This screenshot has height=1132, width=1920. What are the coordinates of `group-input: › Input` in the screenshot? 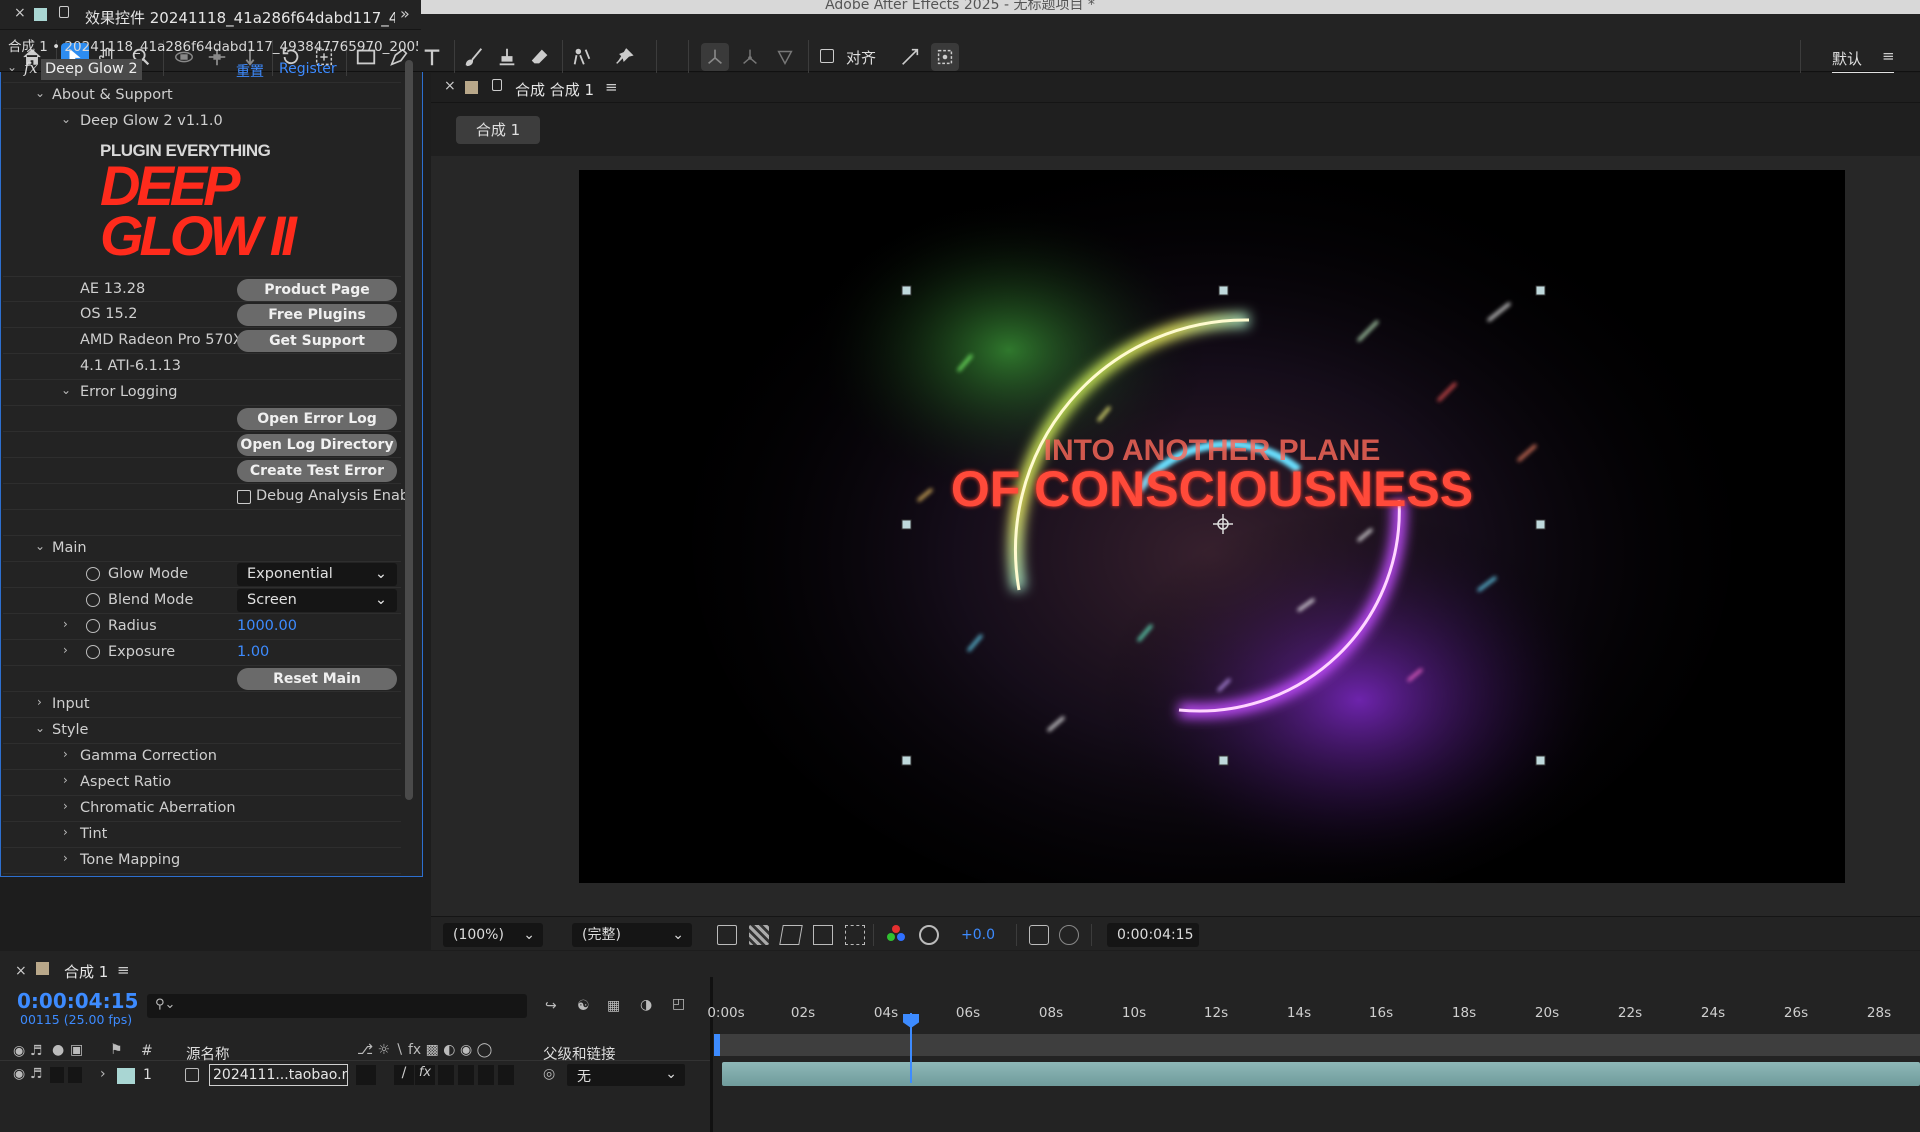 It's located at (202, 705).